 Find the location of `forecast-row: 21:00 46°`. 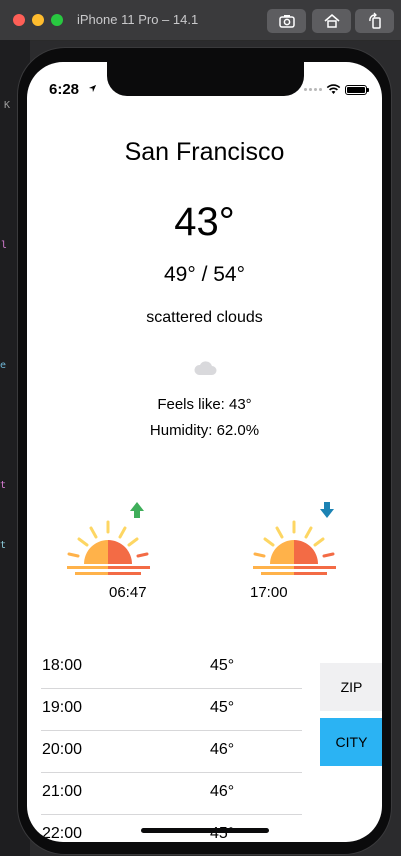

forecast-row: 21:00 46° is located at coordinates (171, 794).